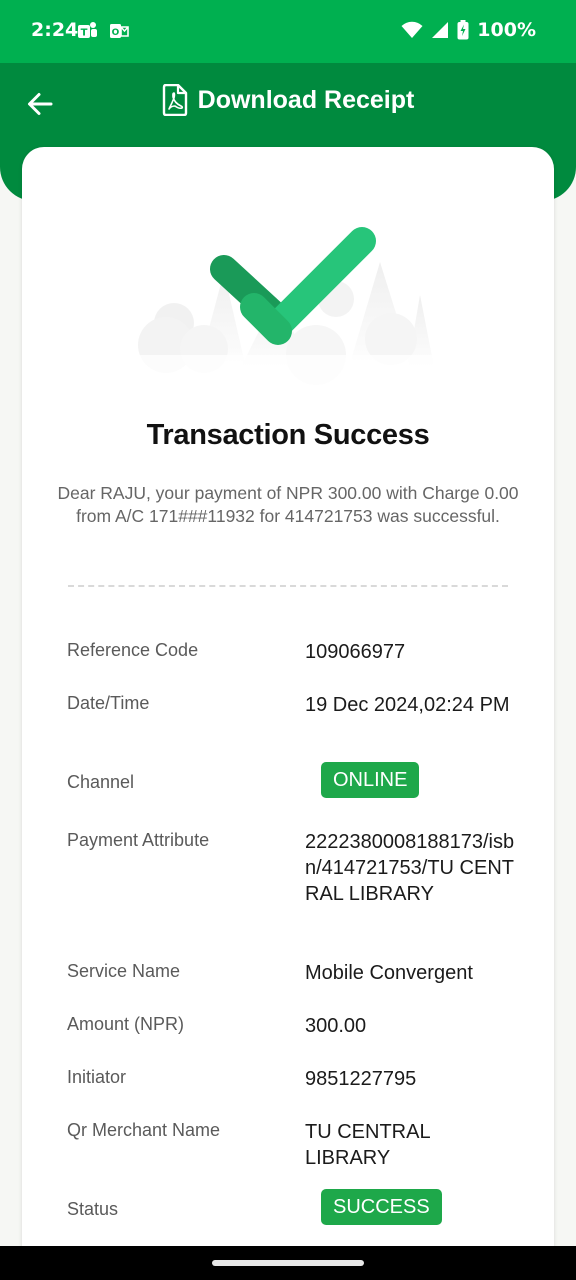 Image resolution: width=576 pixels, height=1280 pixels. Describe the element at coordinates (367, 1145) in the screenshot. I see `detail-value: TU CENTRAL LIBRARY` at that location.